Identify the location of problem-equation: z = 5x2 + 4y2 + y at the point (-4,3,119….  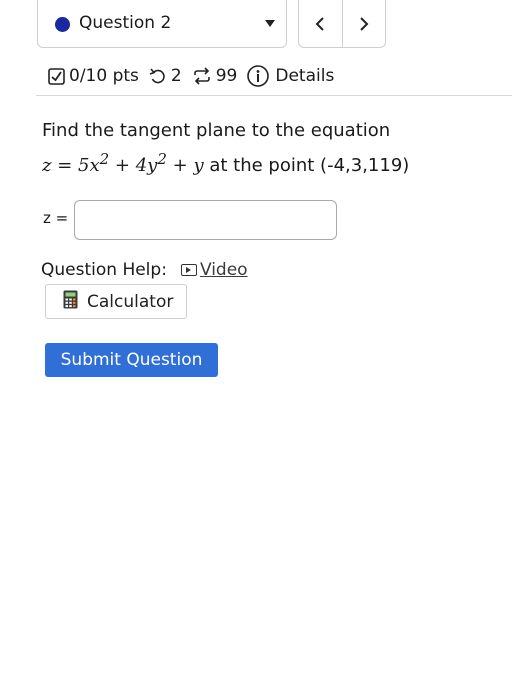
(226, 163).